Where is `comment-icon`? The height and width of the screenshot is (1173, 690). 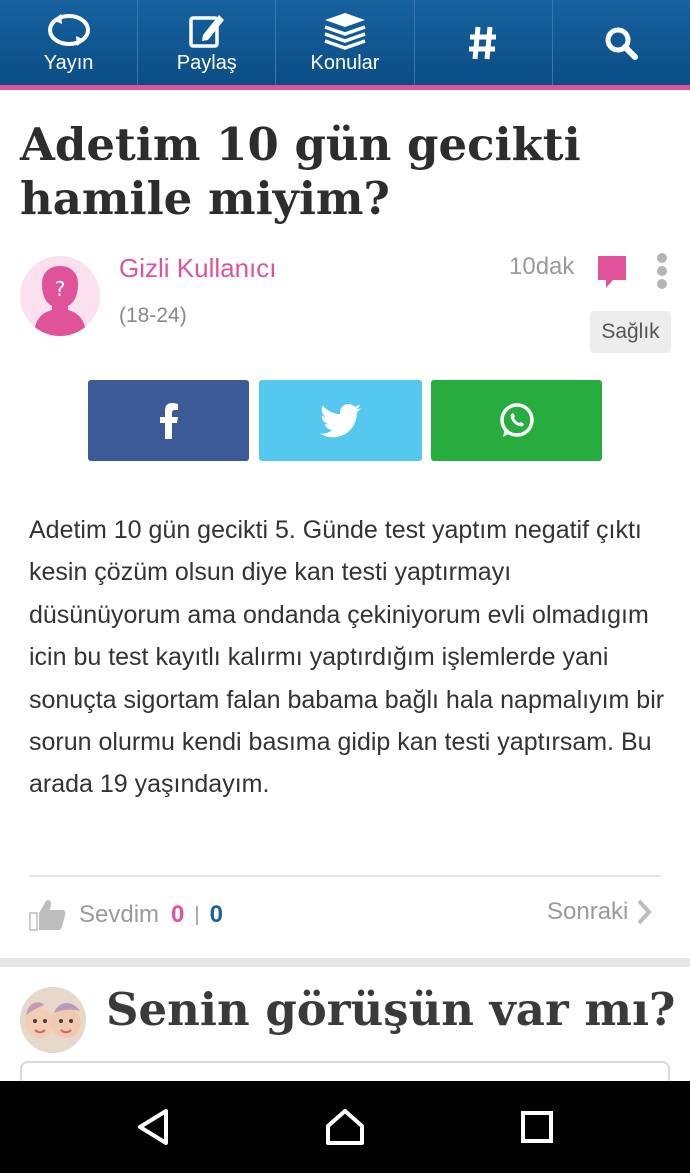 comment-icon is located at coordinates (612, 272).